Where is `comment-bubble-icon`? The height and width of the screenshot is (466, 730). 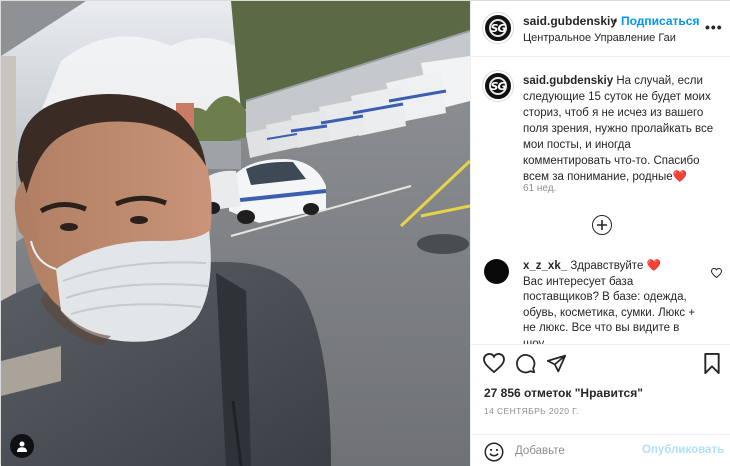
comment-bubble-icon is located at coordinates (525, 365).